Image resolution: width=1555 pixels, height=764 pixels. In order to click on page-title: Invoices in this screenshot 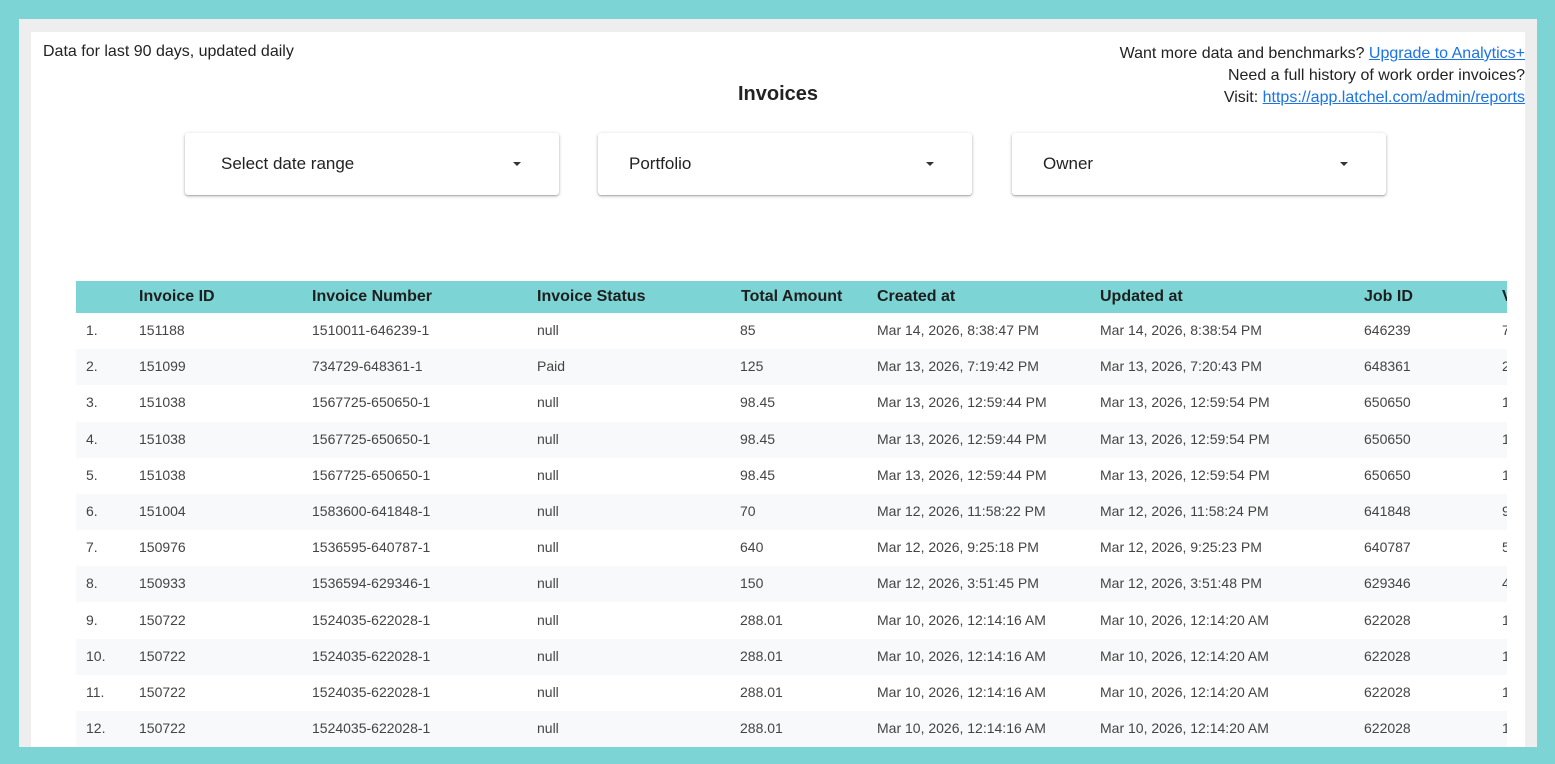, I will do `click(778, 94)`.